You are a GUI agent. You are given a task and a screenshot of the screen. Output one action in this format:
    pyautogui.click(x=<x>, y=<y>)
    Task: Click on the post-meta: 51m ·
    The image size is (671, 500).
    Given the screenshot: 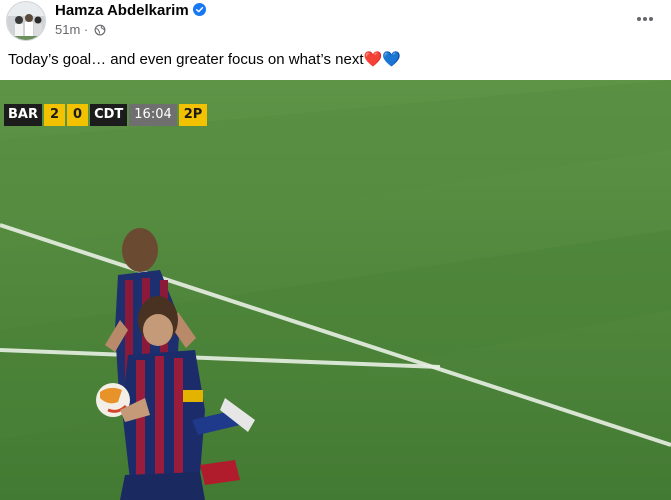 What is the action you would take?
    pyautogui.click(x=80, y=29)
    